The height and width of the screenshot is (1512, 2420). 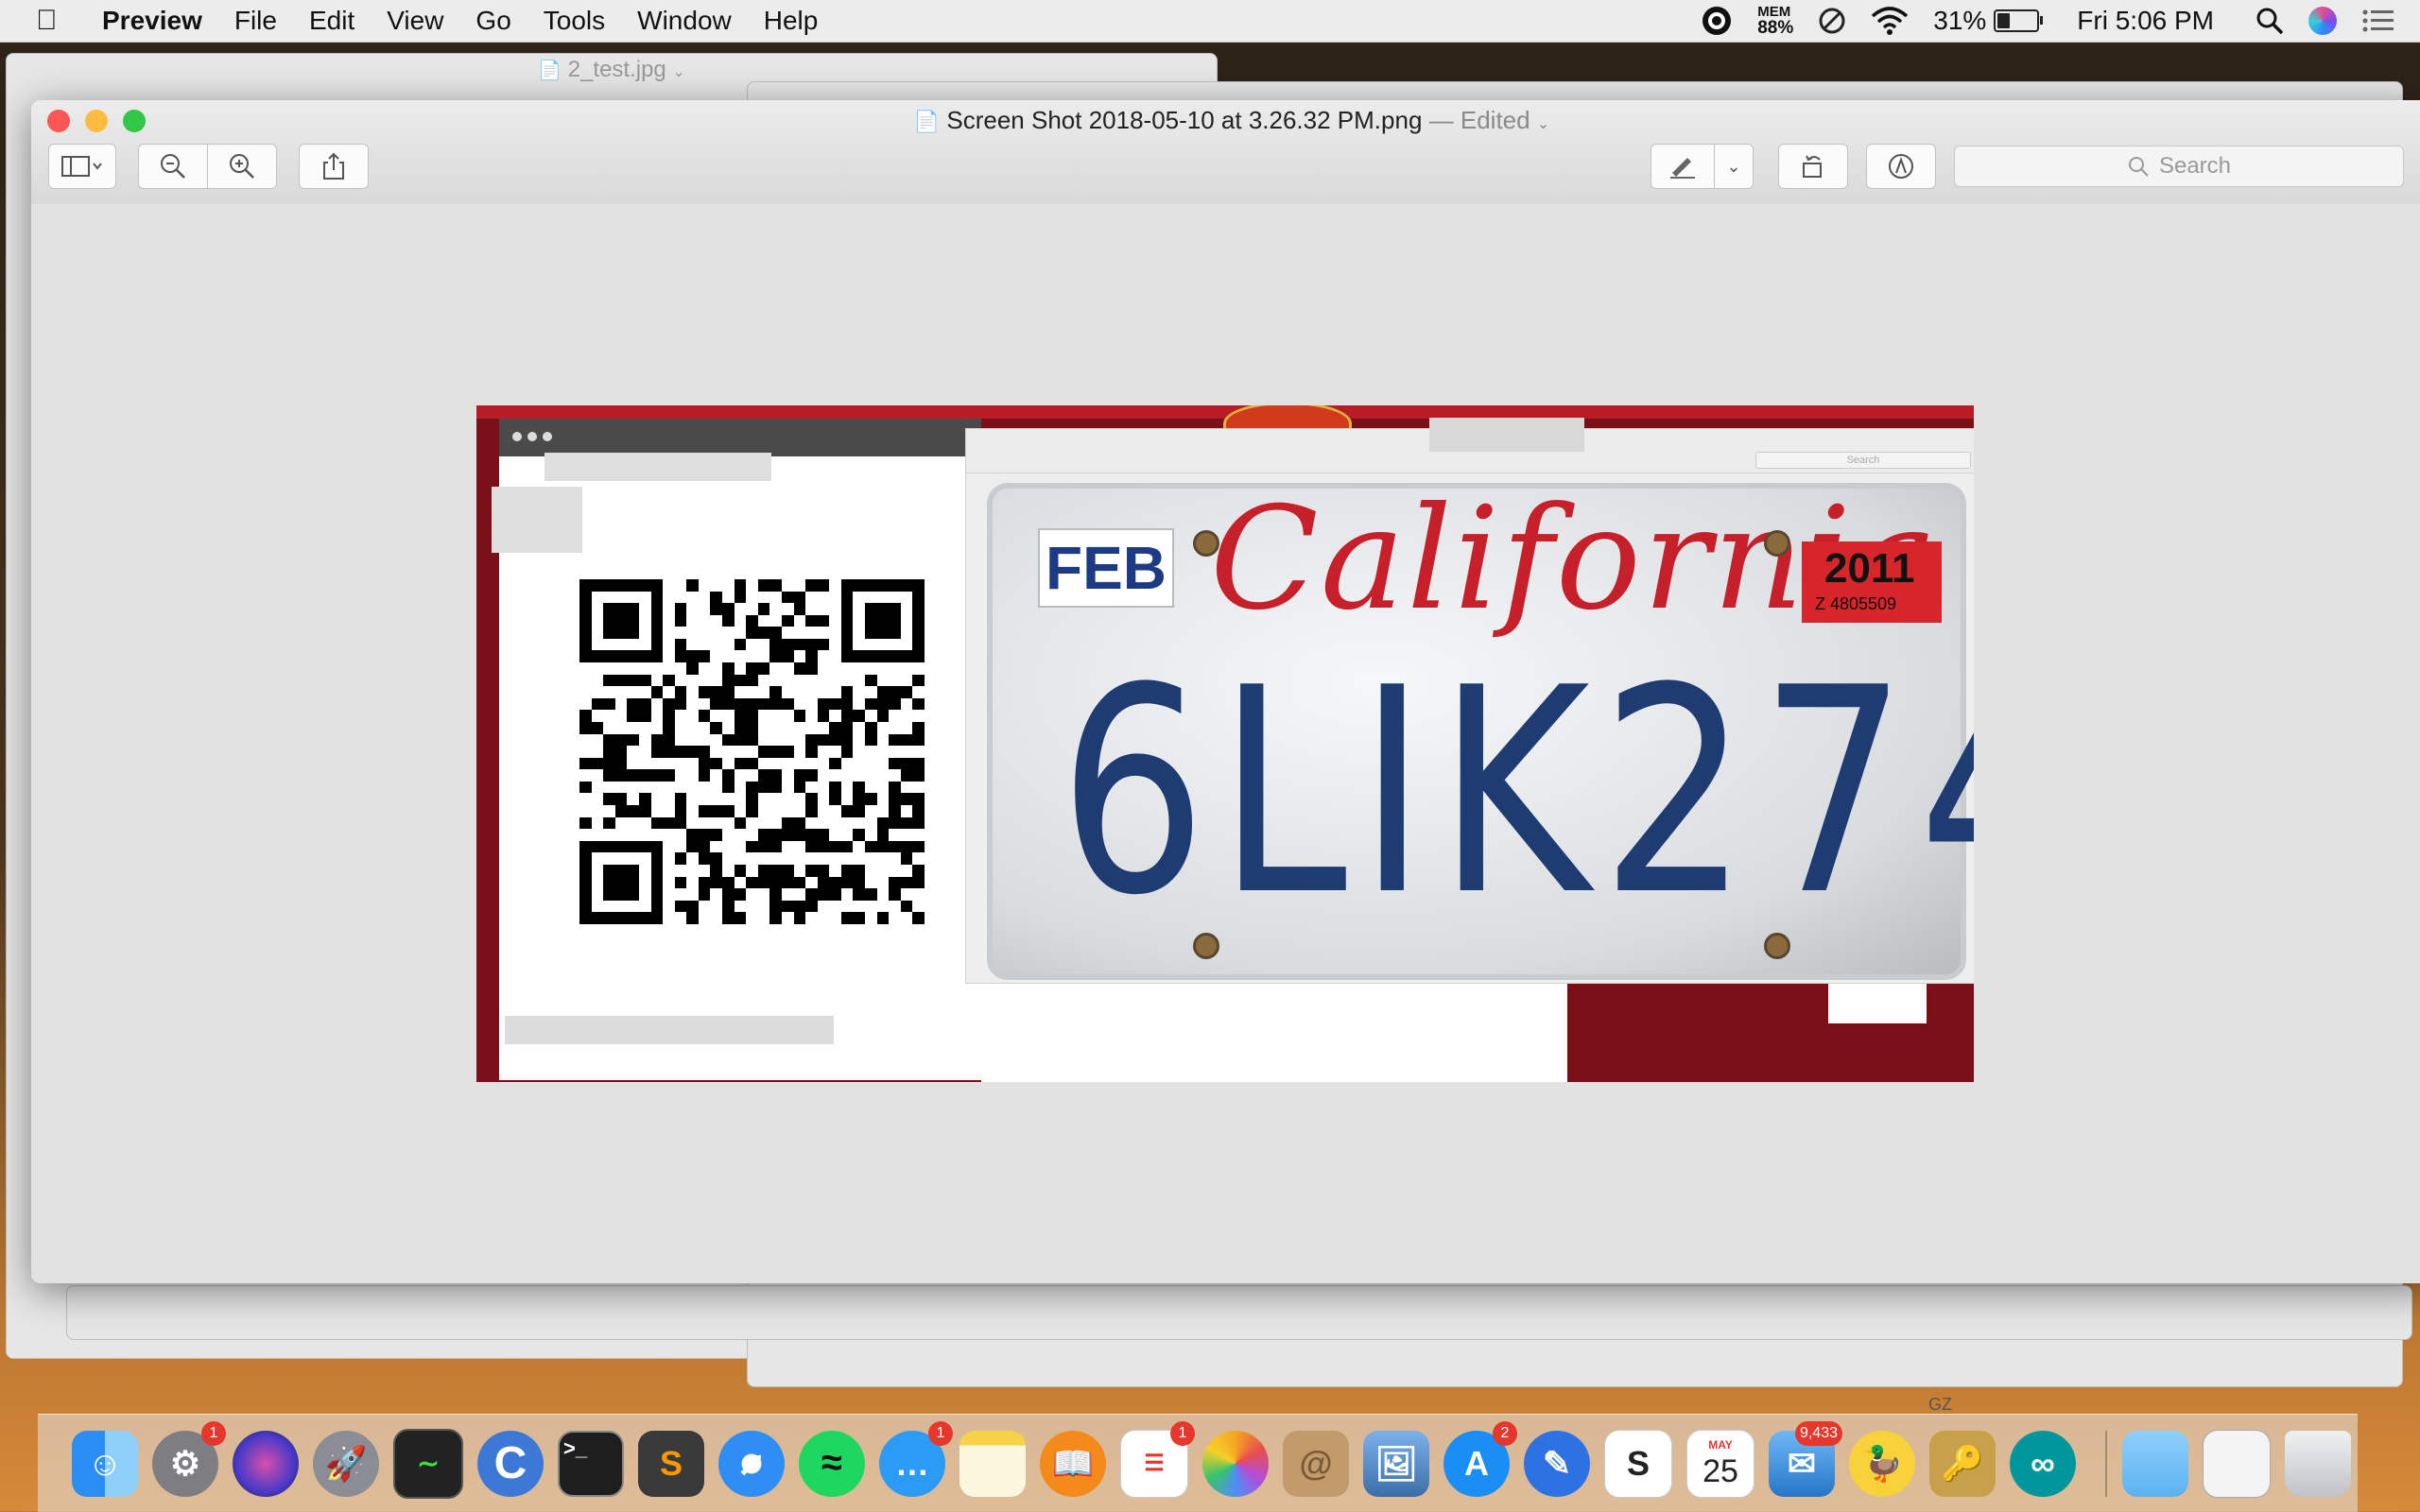 What do you see at coordinates (189, 1458) in the screenshot?
I see `system-preferences-icon: ⚙ 1` at bounding box center [189, 1458].